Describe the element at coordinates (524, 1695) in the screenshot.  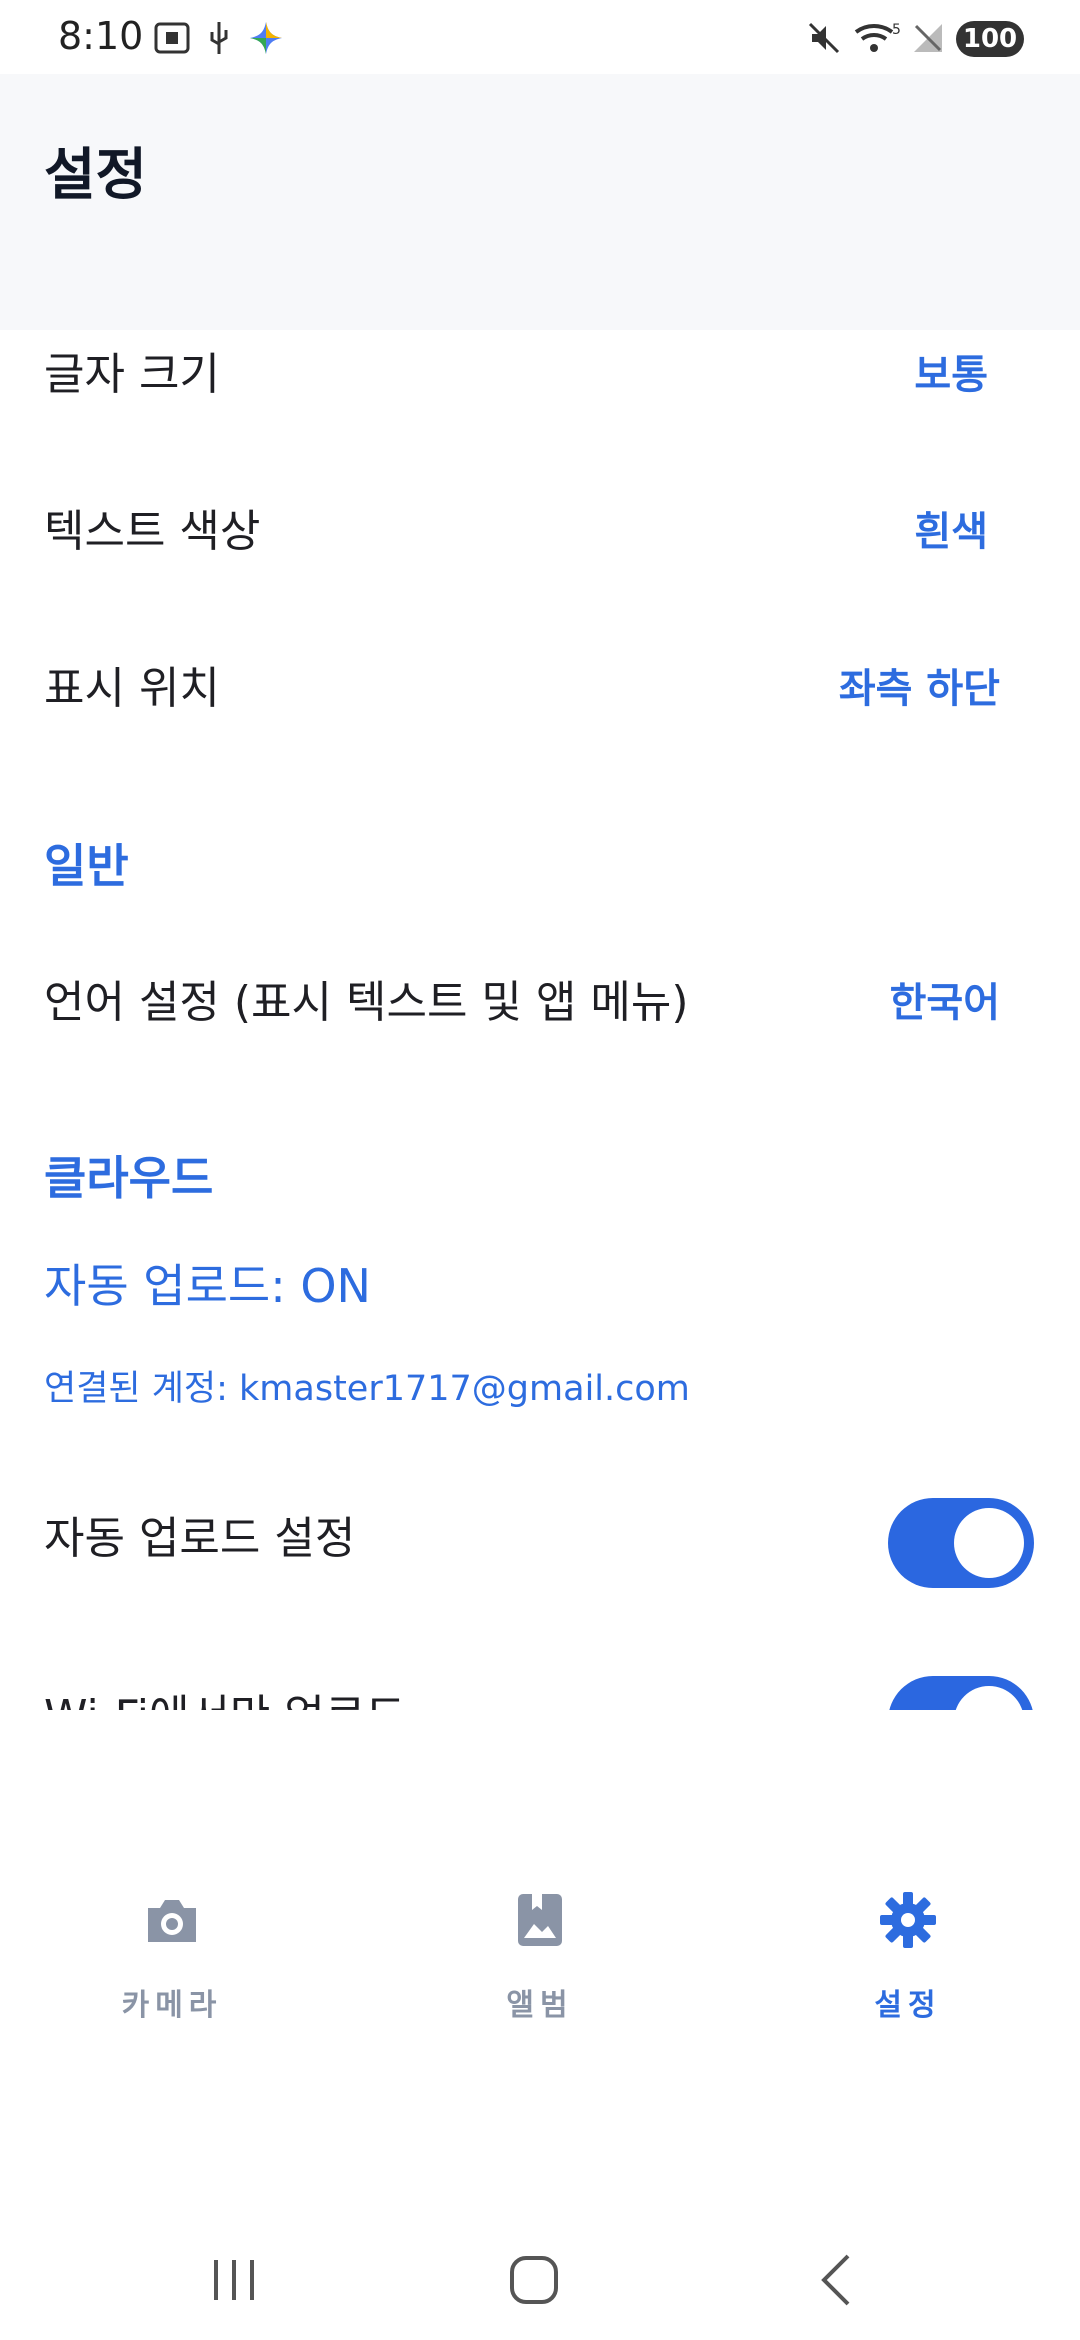
I see `setting-wifi-upload: Wi-Fi에서만 업로드` at that location.